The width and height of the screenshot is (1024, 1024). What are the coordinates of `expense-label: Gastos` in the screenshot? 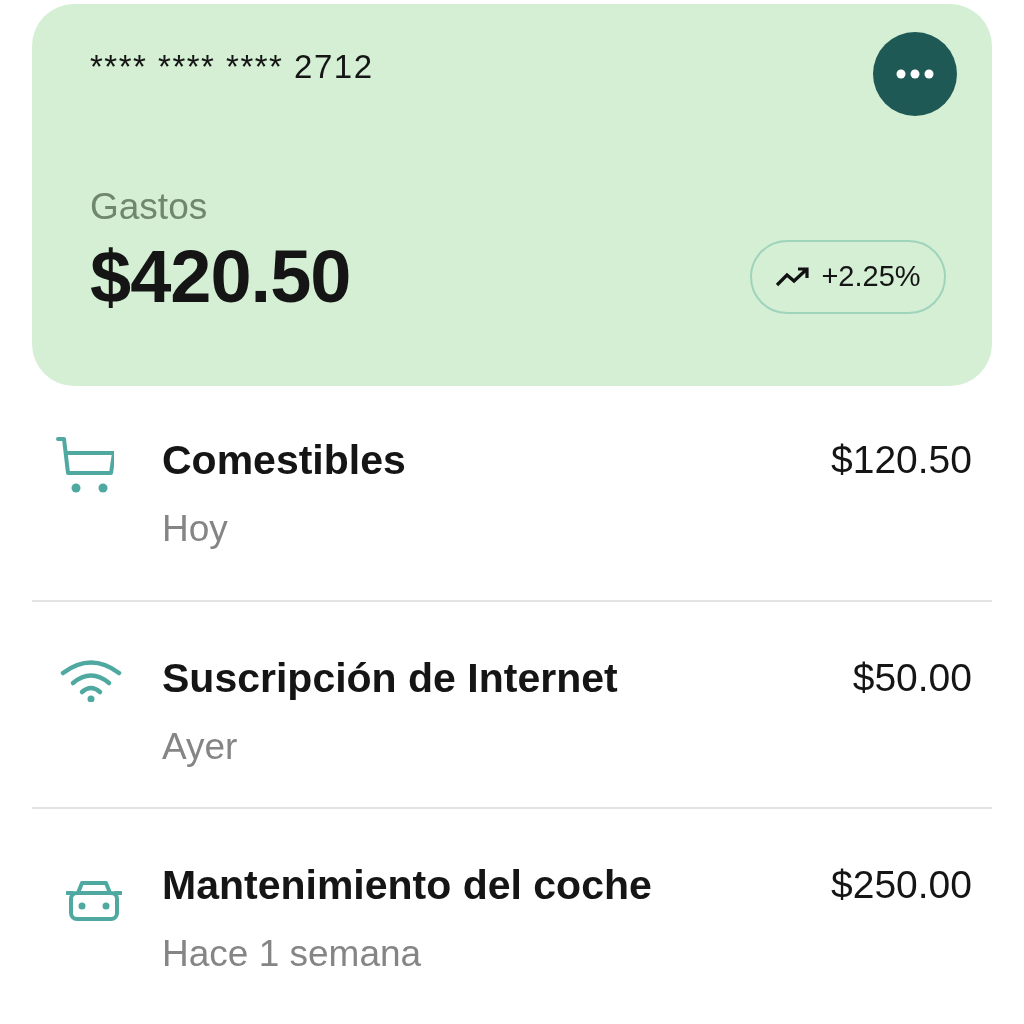 It's located at (149, 207).